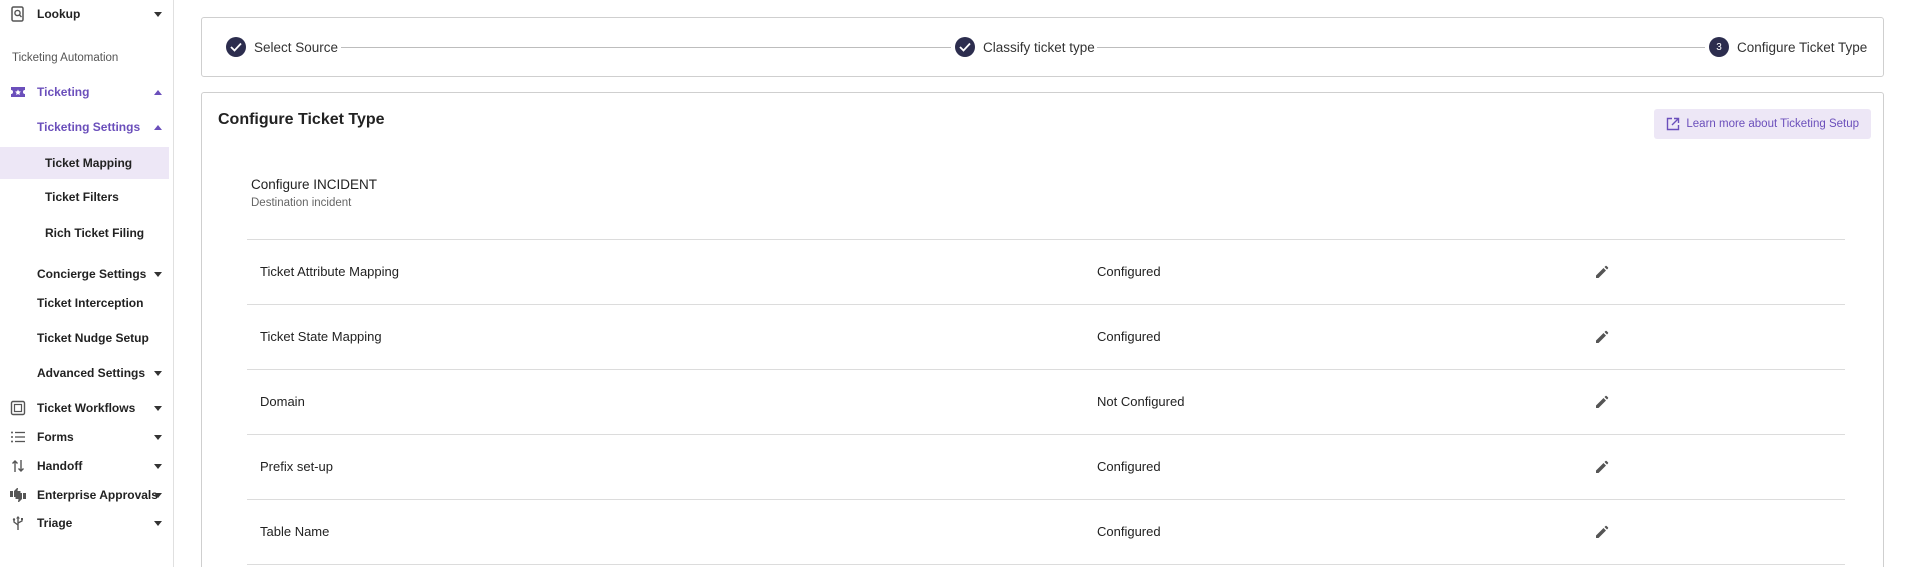  I want to click on table-row: Domain Not Configured, so click(1046, 401).